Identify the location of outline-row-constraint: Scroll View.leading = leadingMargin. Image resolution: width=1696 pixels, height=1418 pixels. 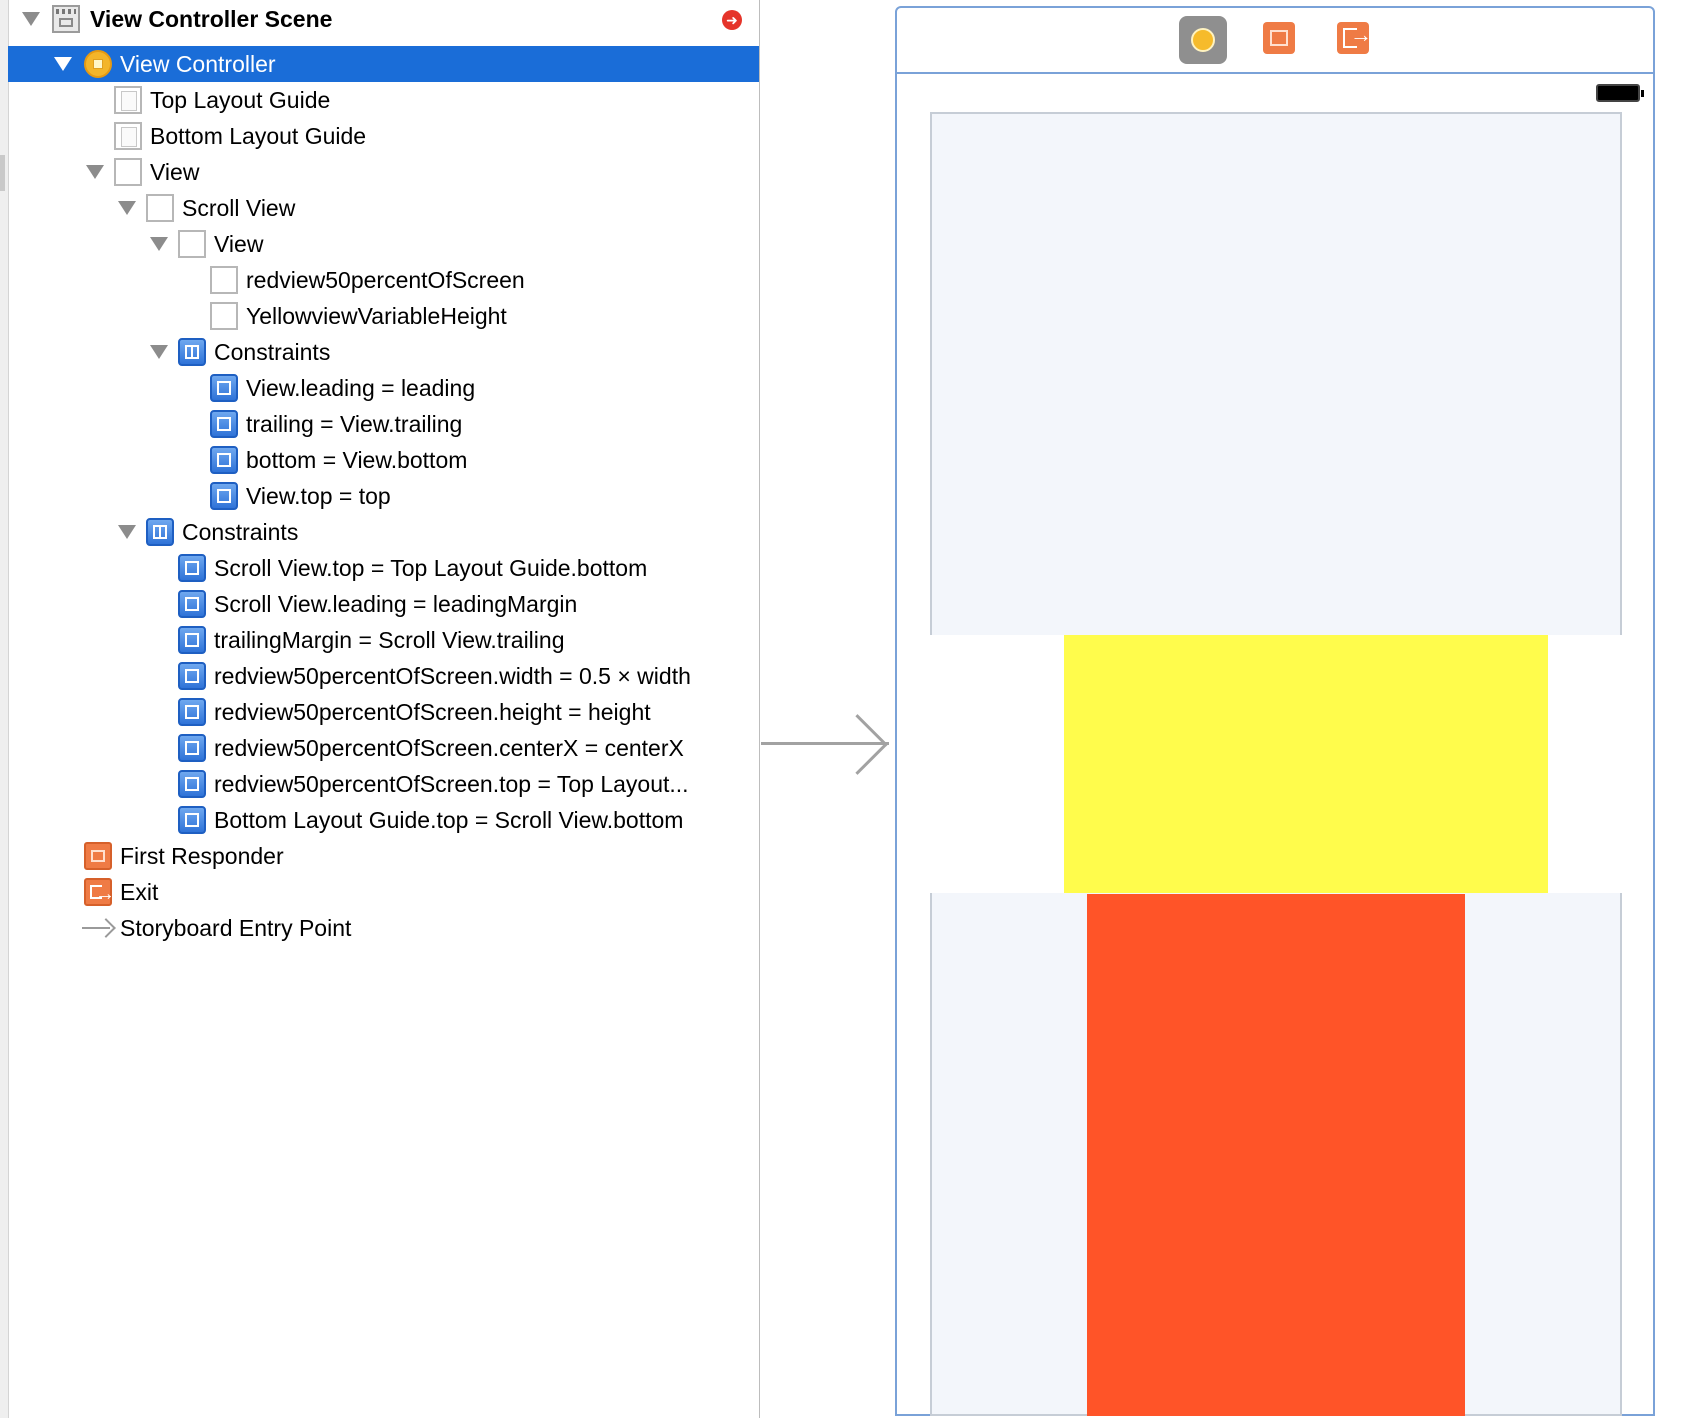
(383, 604).